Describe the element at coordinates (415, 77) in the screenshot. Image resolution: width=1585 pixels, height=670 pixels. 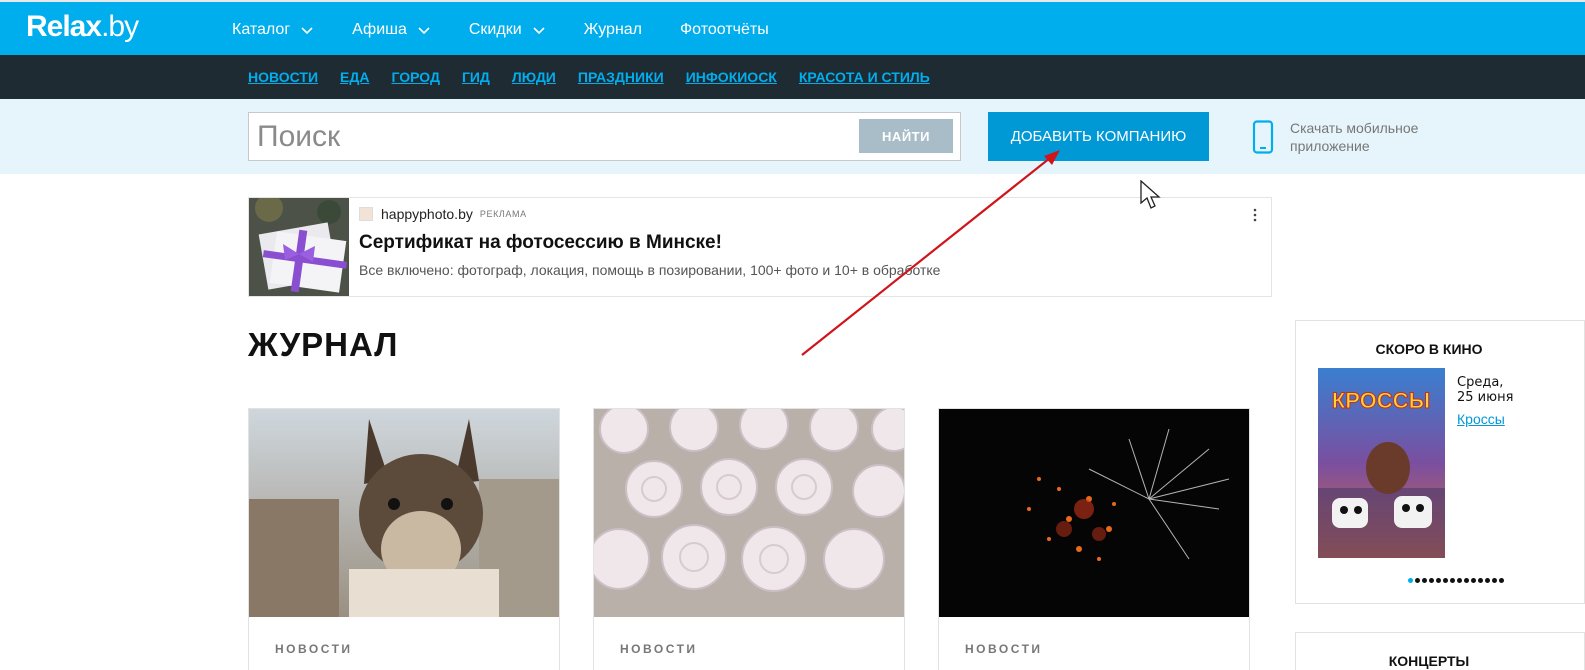
I see `subnav-city: ГОРОД` at that location.